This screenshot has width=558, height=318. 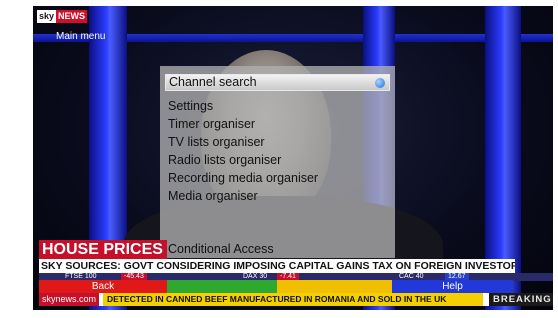 What do you see at coordinates (213, 196) in the screenshot?
I see `menu-item-media-organiser: Media organiser` at bounding box center [213, 196].